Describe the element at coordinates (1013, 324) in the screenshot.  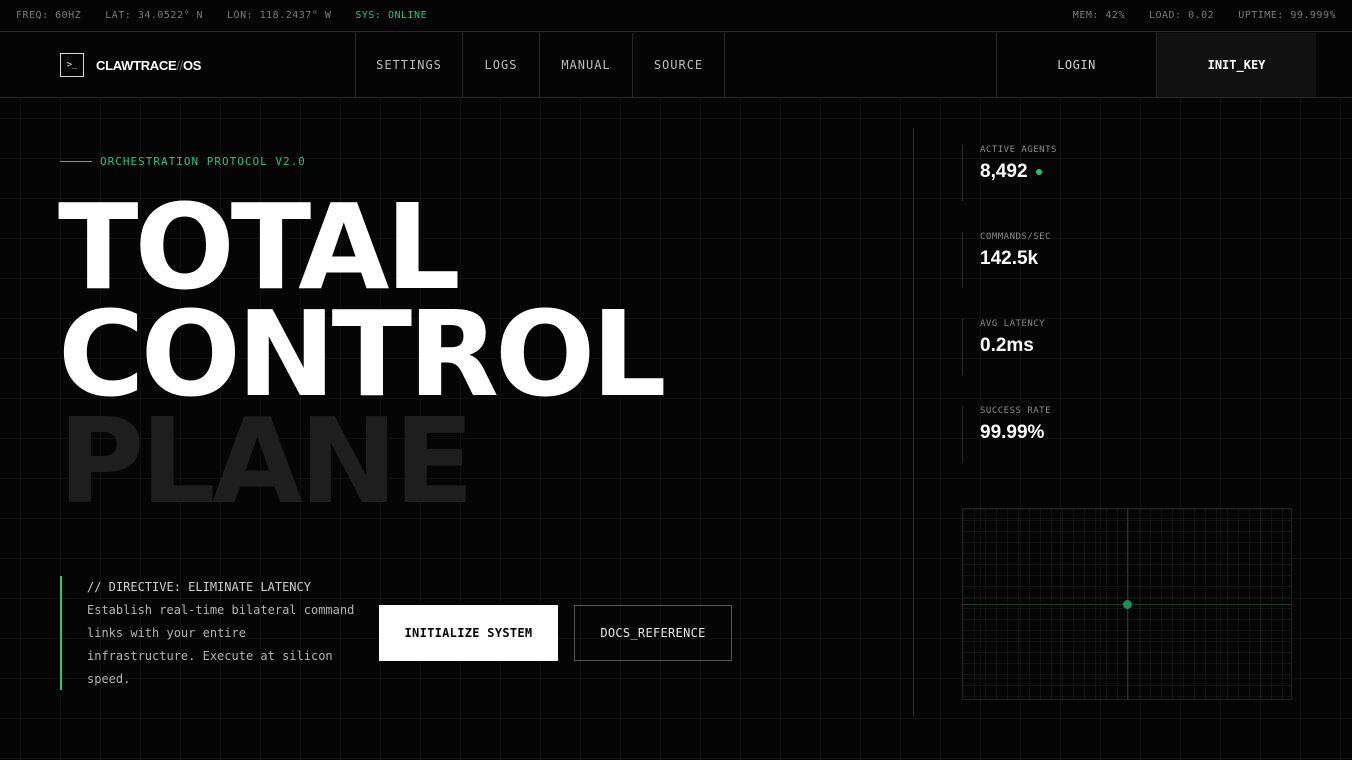
I see `metric-label: AVG LATENCY` at that location.